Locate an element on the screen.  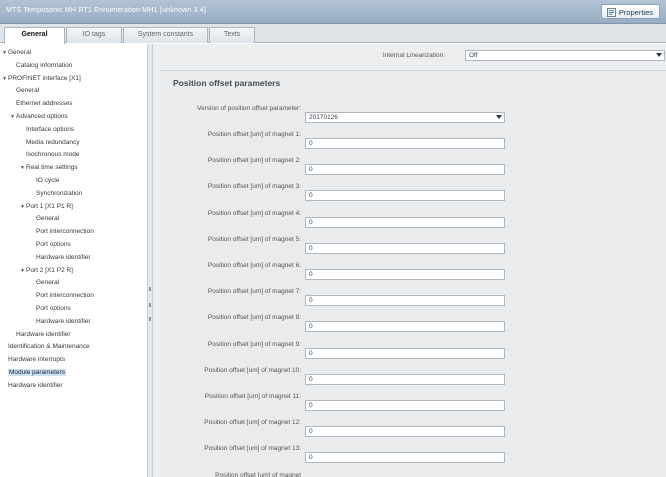
offset-label: Position offset [um] of magnet 13: is located at coordinates (252, 449).